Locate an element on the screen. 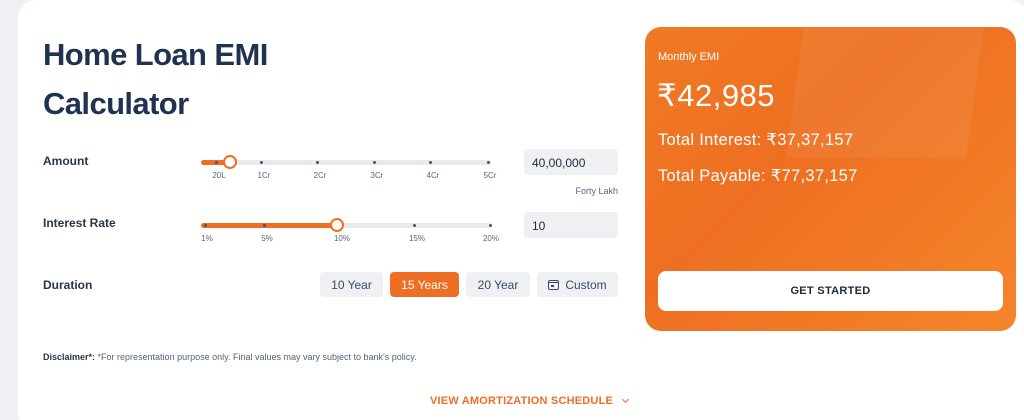  interest-tick-label: 10% is located at coordinates (341, 238).